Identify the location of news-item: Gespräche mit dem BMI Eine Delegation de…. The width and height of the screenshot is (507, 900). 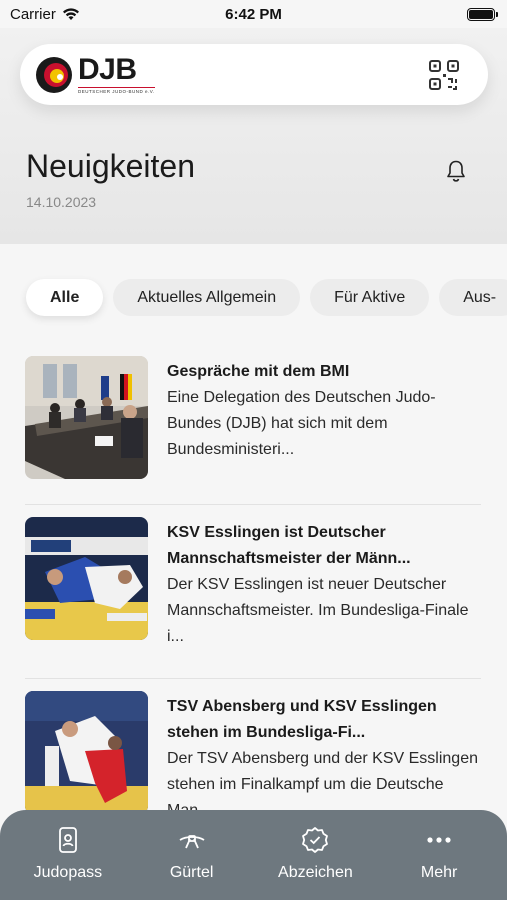
(253, 430).